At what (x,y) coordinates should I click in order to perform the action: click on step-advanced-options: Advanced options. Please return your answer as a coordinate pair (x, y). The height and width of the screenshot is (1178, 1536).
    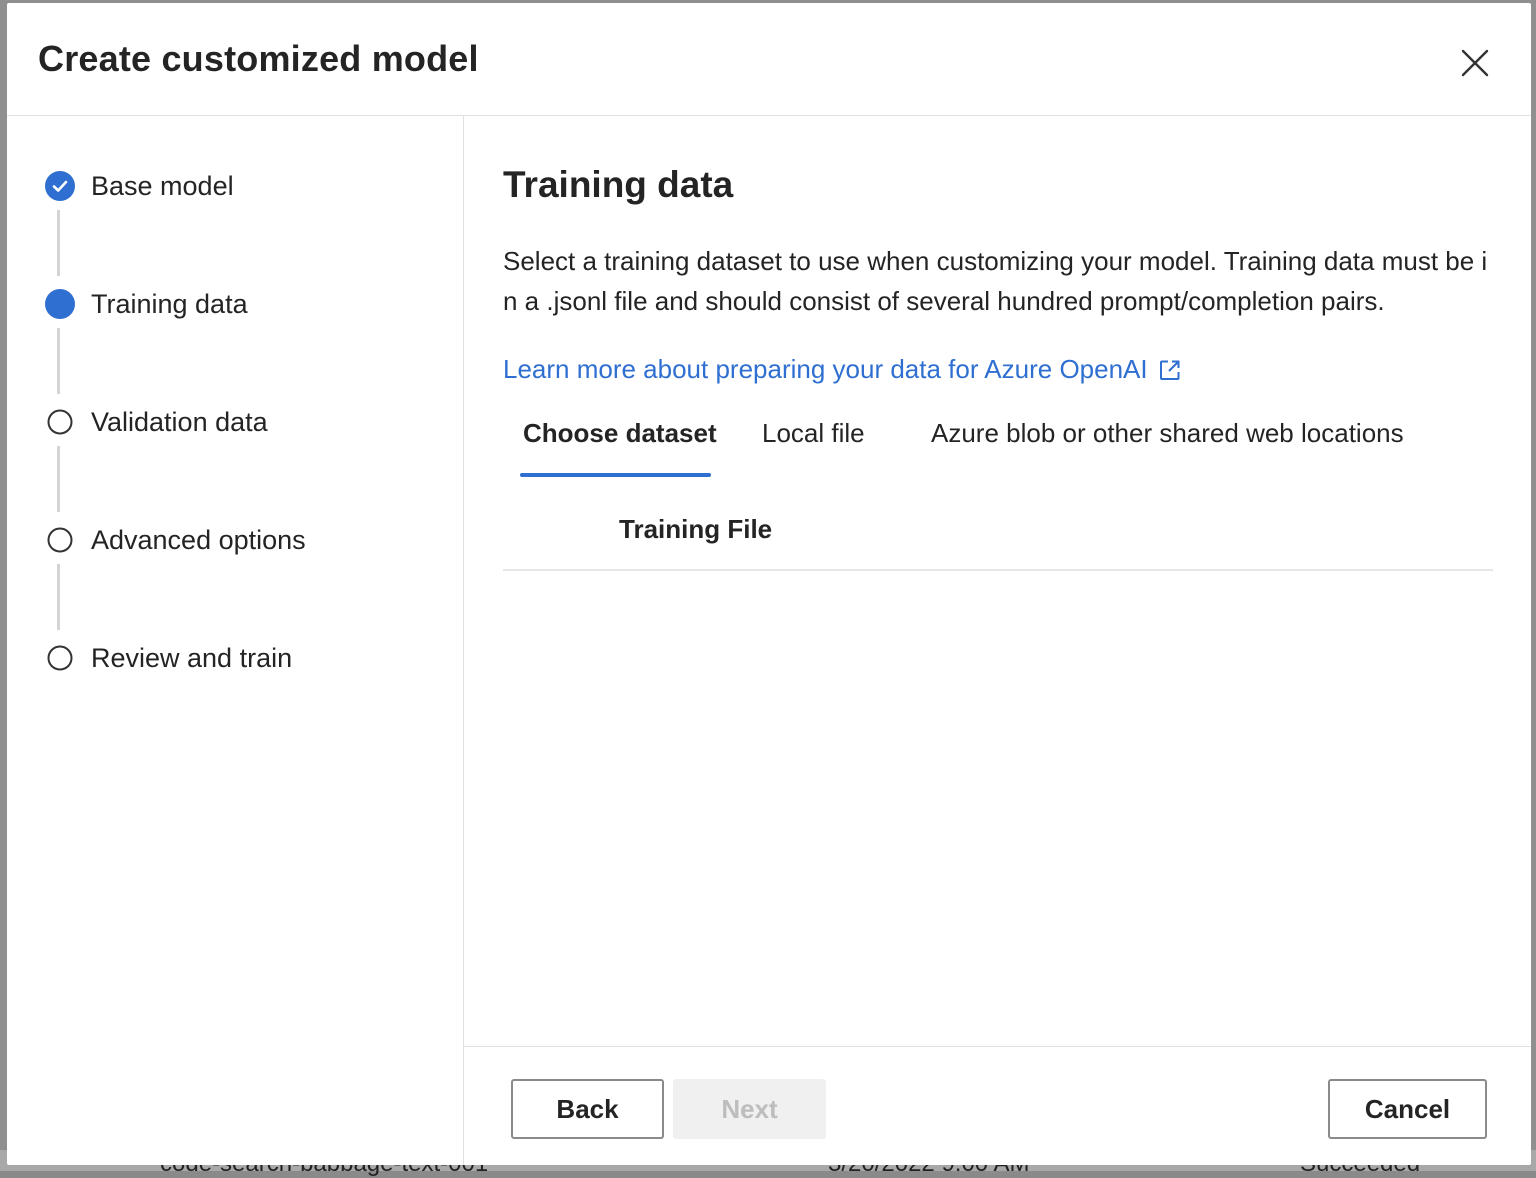
    Looking at the image, I should click on (175, 540).